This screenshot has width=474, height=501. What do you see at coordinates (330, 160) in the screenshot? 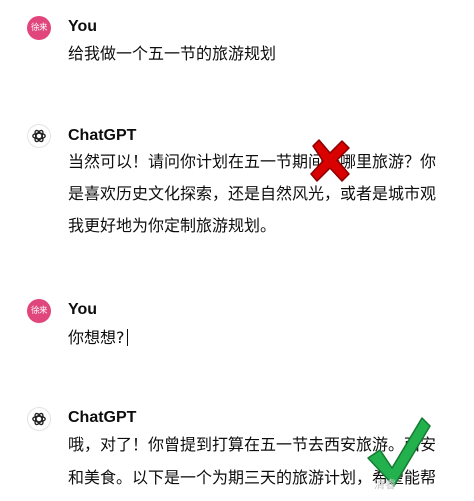
I see `wrong-x-icon` at bounding box center [330, 160].